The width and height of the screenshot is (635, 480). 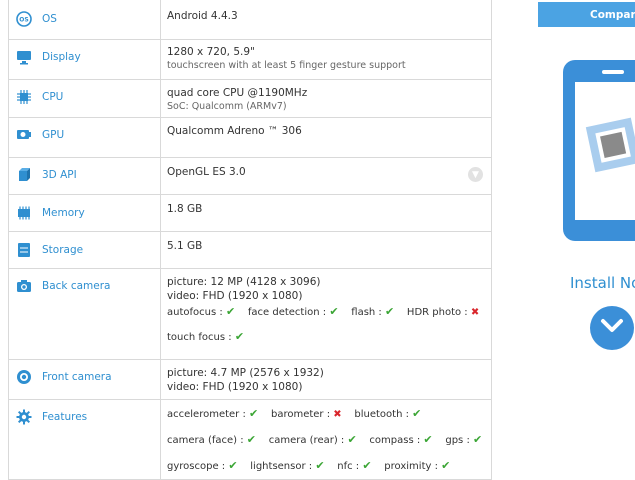 I want to click on gpu-value: Qualcomm Adreno ™ 306, so click(x=234, y=131).